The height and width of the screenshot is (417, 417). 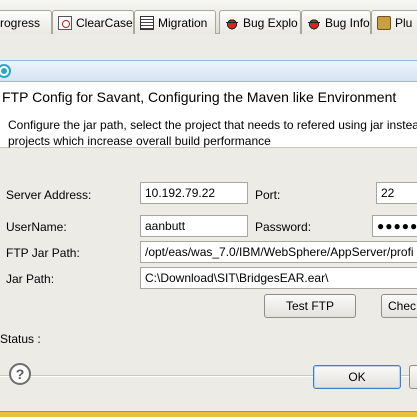 I want to click on help-icon: ?, so click(x=20, y=374).